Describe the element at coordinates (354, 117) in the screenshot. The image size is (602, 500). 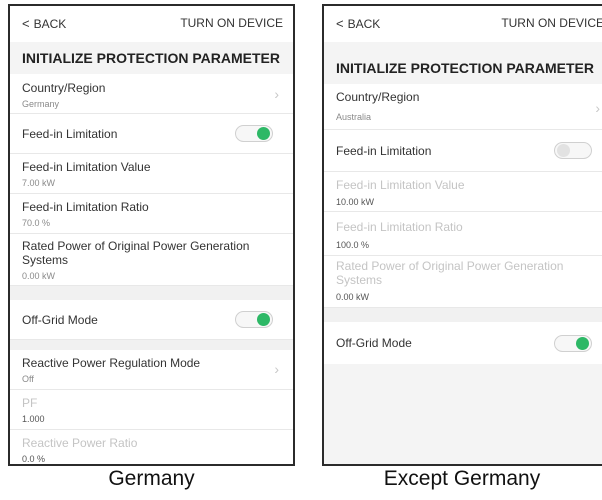
I see `country-region-value: Australia` at that location.